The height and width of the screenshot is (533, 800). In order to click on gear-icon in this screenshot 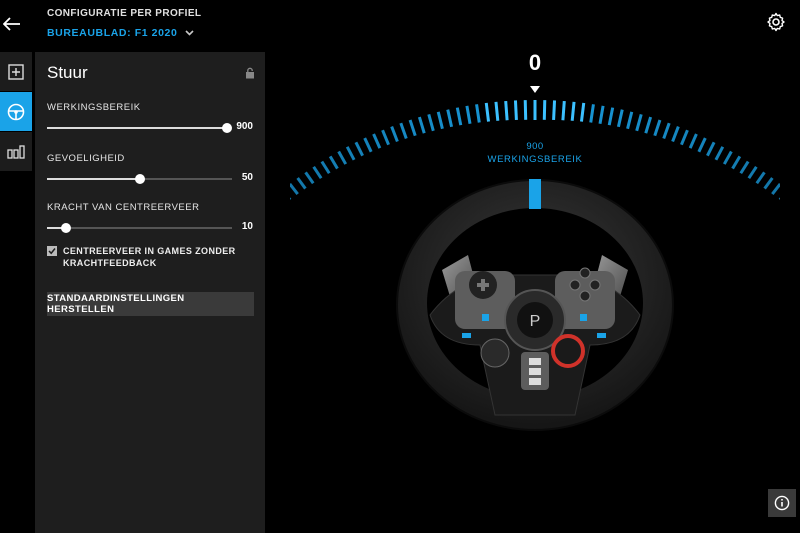, I will do `click(776, 22)`.